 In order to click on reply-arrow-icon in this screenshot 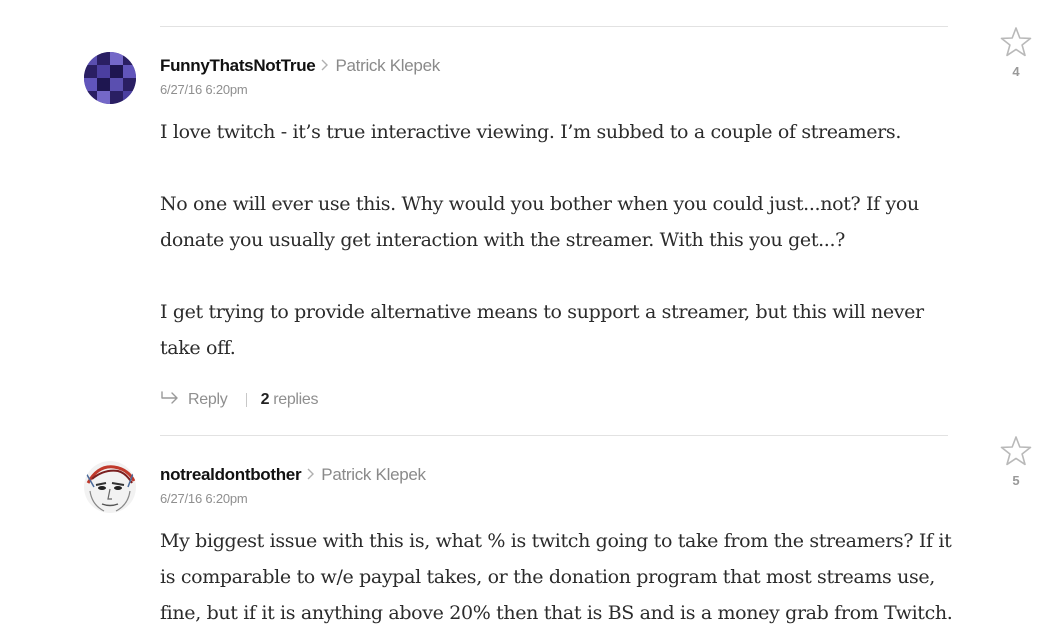, I will do `click(170, 400)`.